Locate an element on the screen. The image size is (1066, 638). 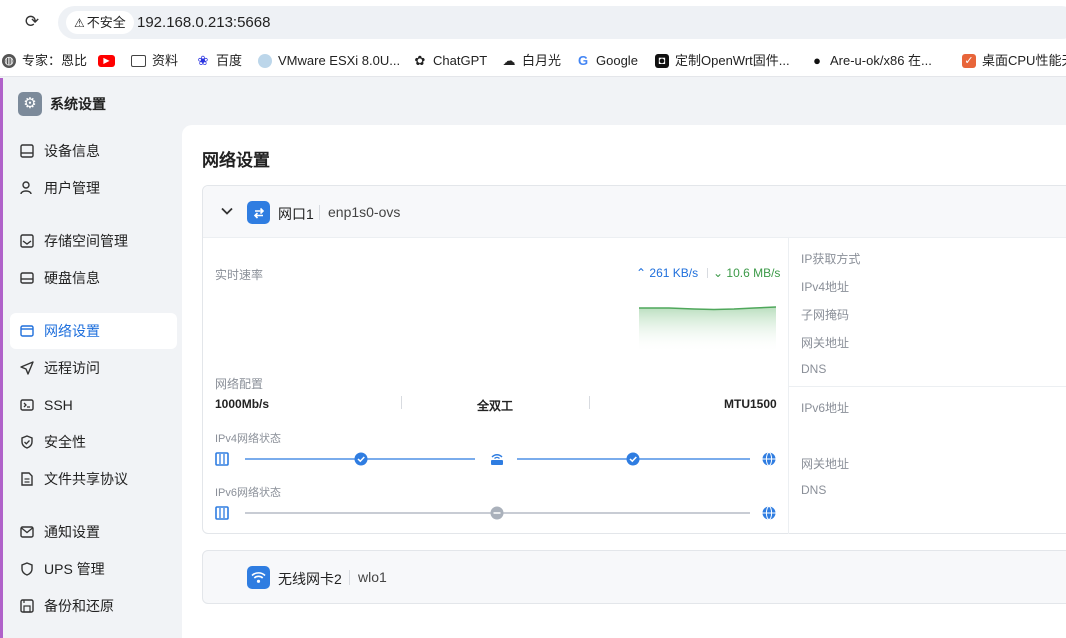
ipv6-dns-label: DNS is located at coordinates (814, 490).